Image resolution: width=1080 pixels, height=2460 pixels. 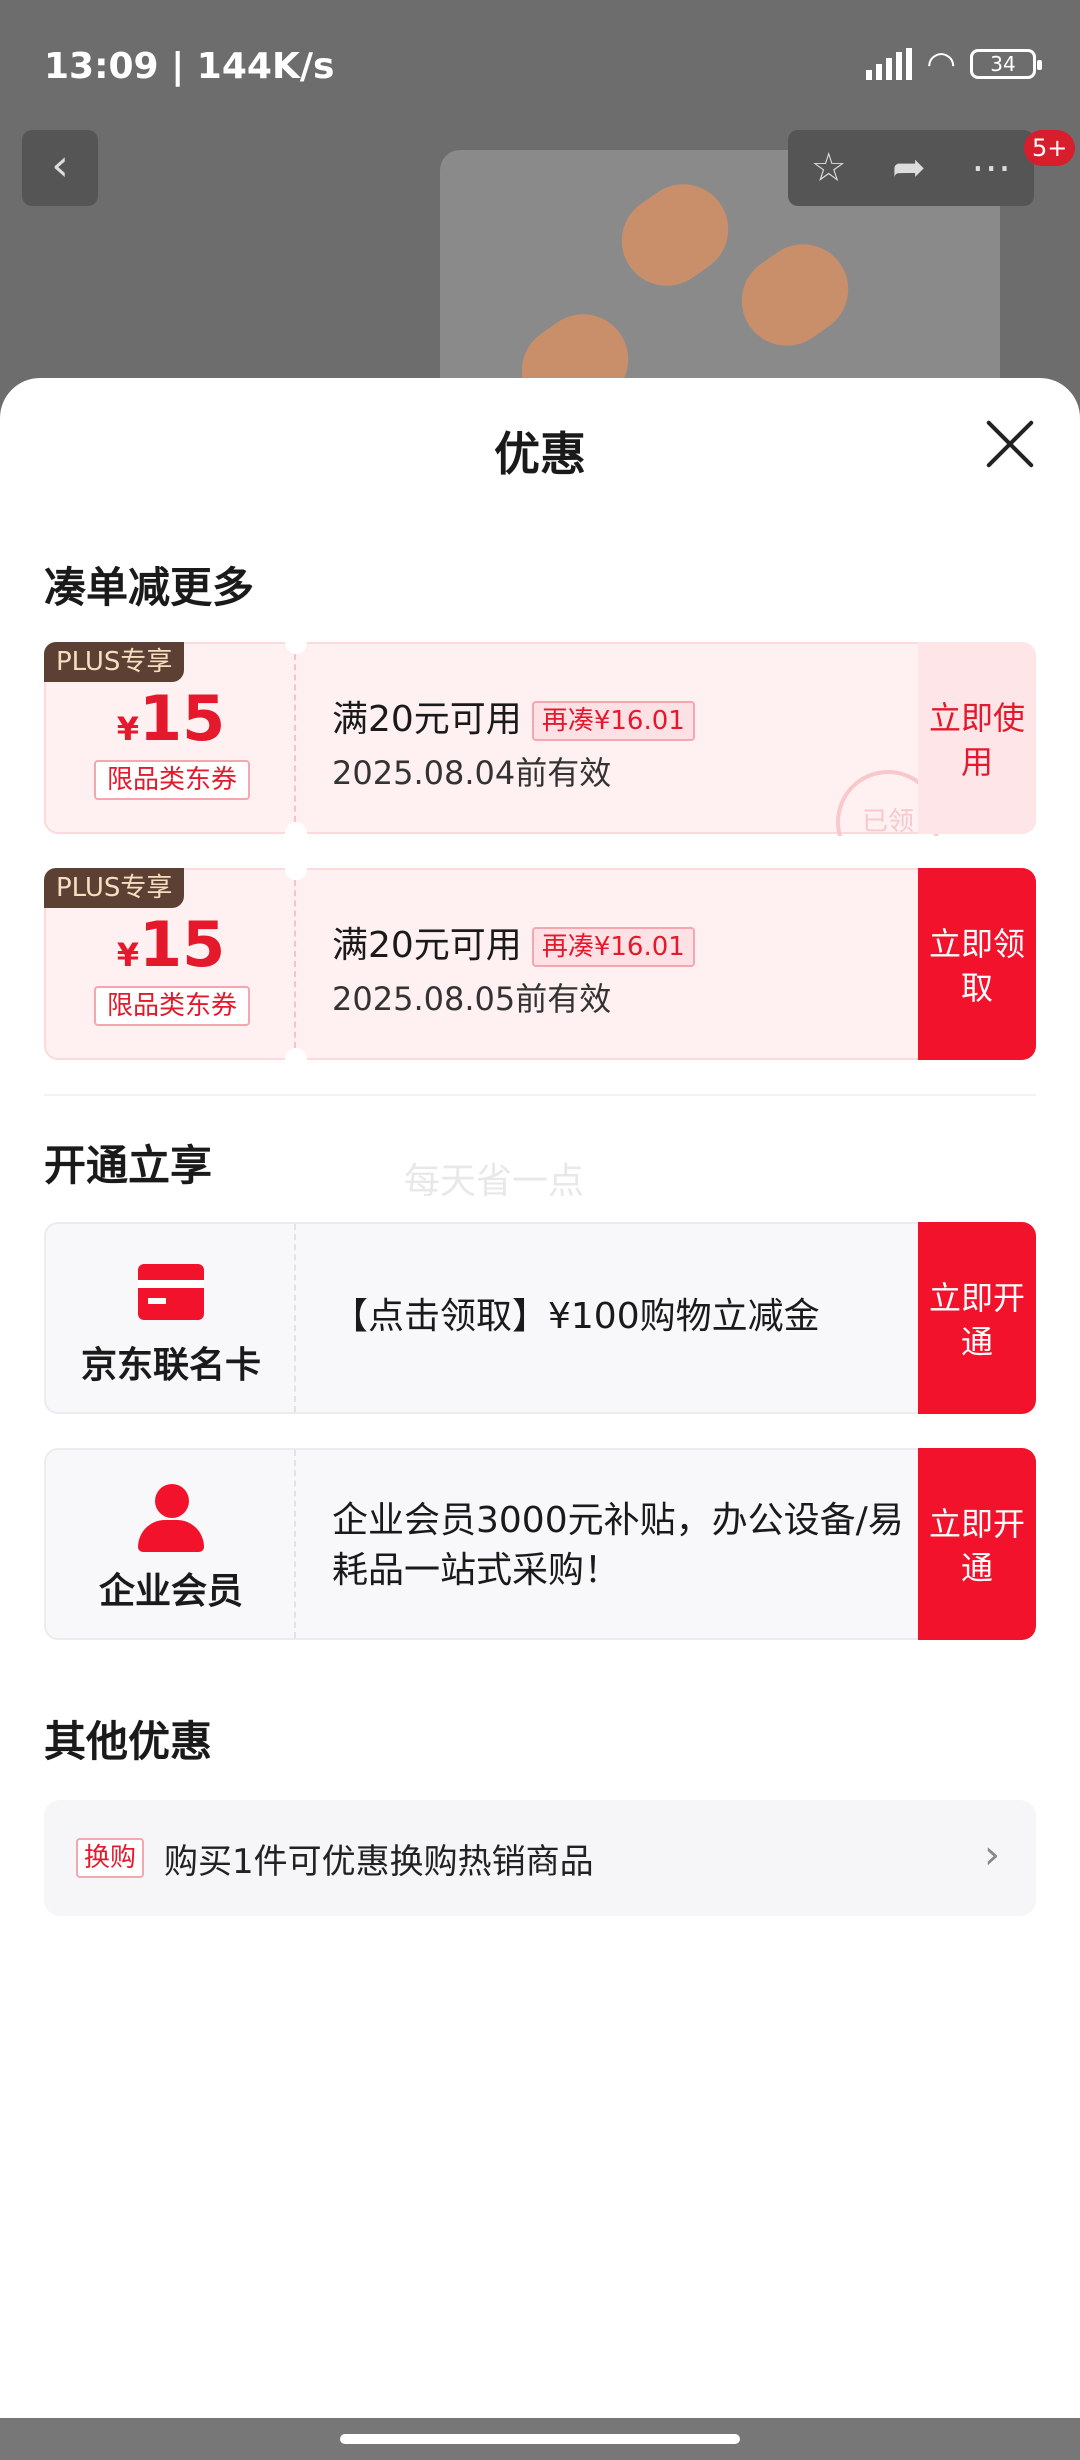 I want to click on offer-label: 京东联名卡, so click(x=170, y=1365).